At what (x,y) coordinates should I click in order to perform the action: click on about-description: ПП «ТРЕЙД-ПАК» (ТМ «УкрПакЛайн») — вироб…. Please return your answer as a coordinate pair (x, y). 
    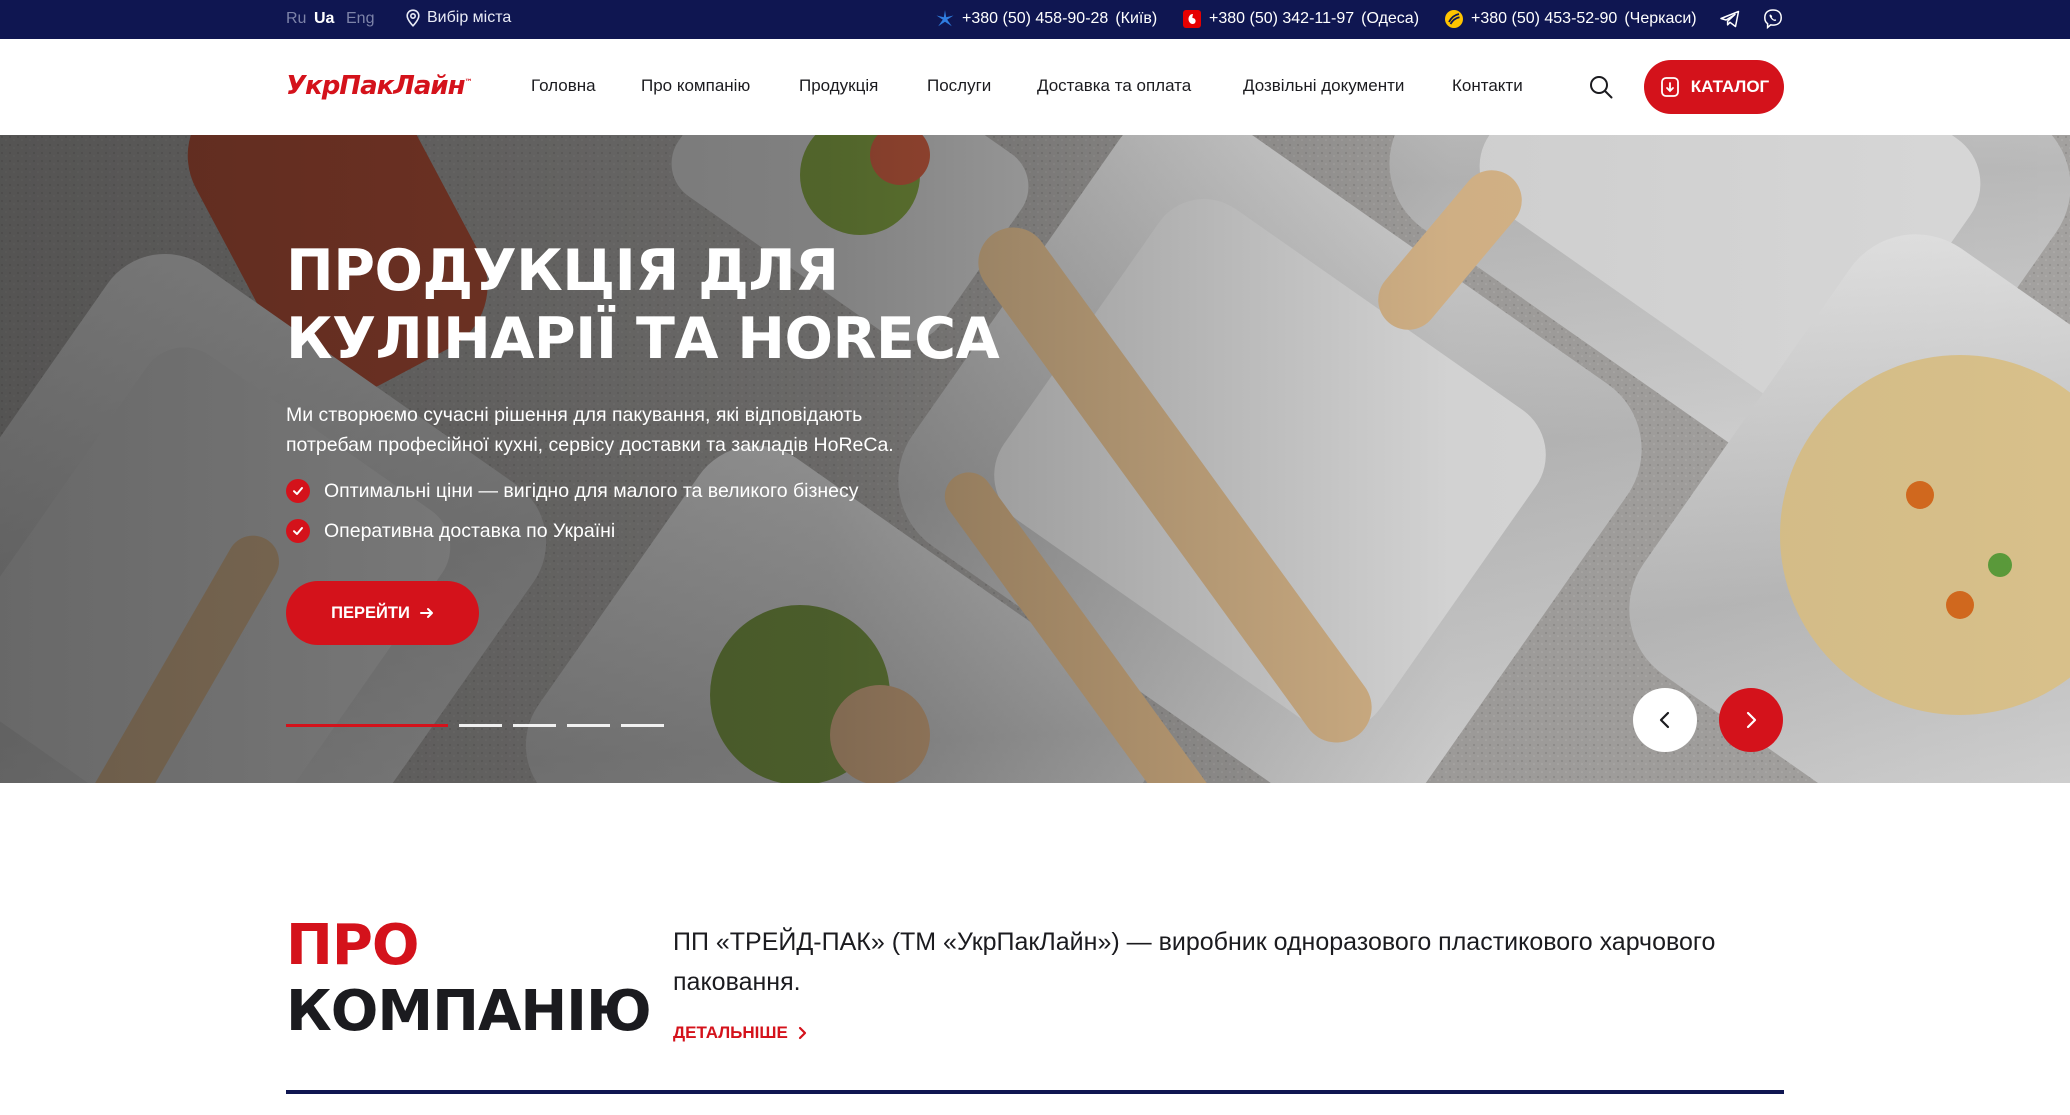
    Looking at the image, I should click on (1233, 962).